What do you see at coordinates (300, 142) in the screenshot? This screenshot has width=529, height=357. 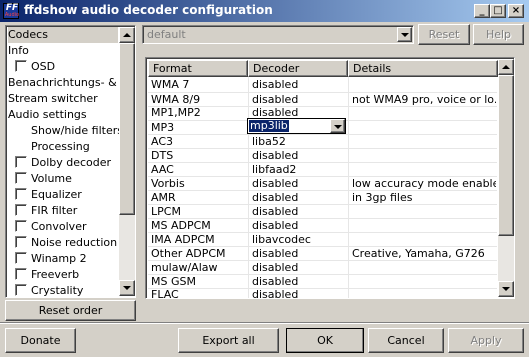 I see `cell-decoder: liba52` at bounding box center [300, 142].